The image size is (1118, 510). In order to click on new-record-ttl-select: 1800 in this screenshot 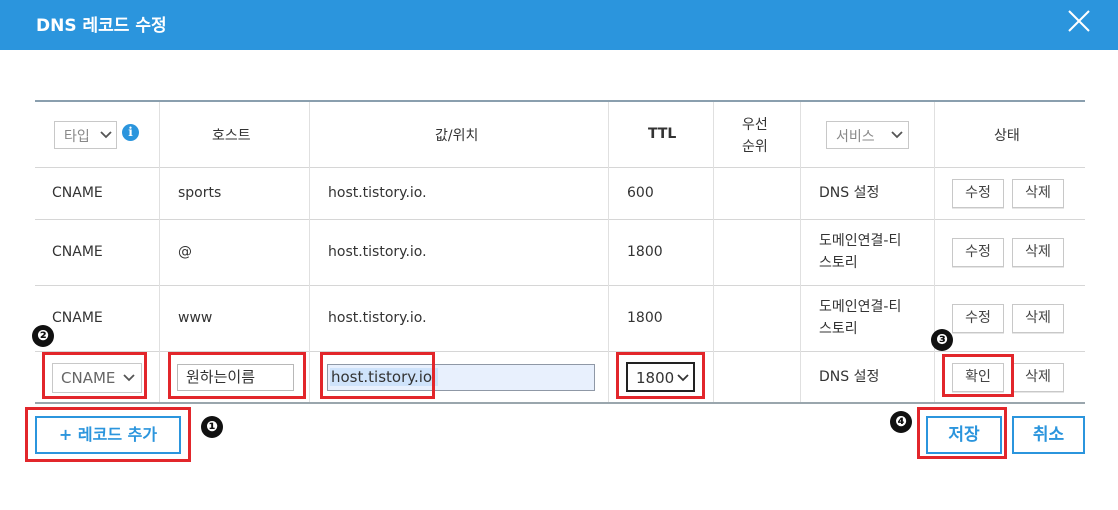, I will do `click(660, 377)`.